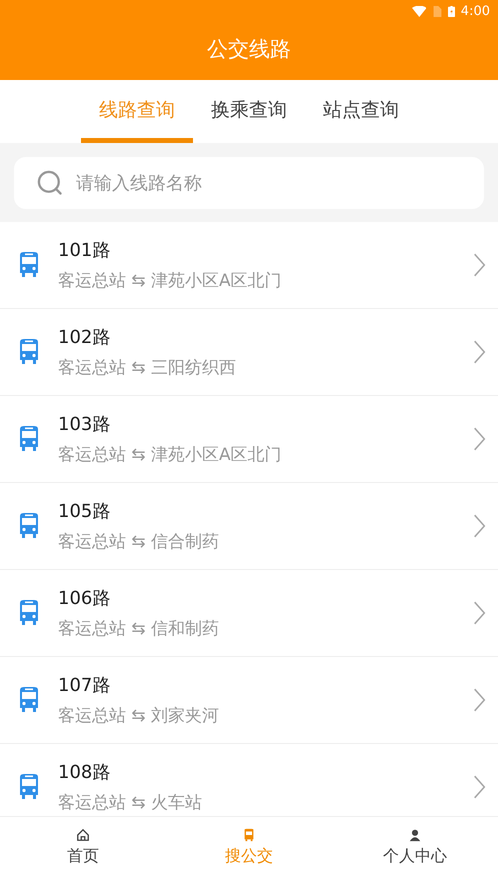 Image resolution: width=498 pixels, height=887 pixels. Describe the element at coordinates (83, 852) in the screenshot. I see `nav-tab: 首页` at that location.